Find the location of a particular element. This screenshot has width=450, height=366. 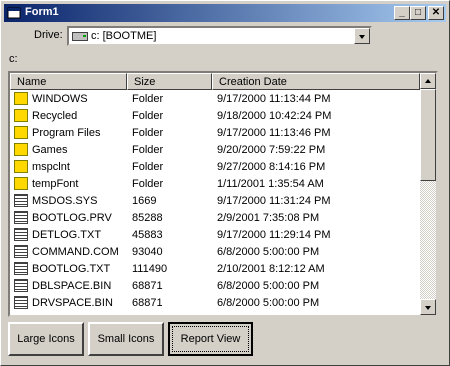

drive-dropdown-button is located at coordinates (362, 36).